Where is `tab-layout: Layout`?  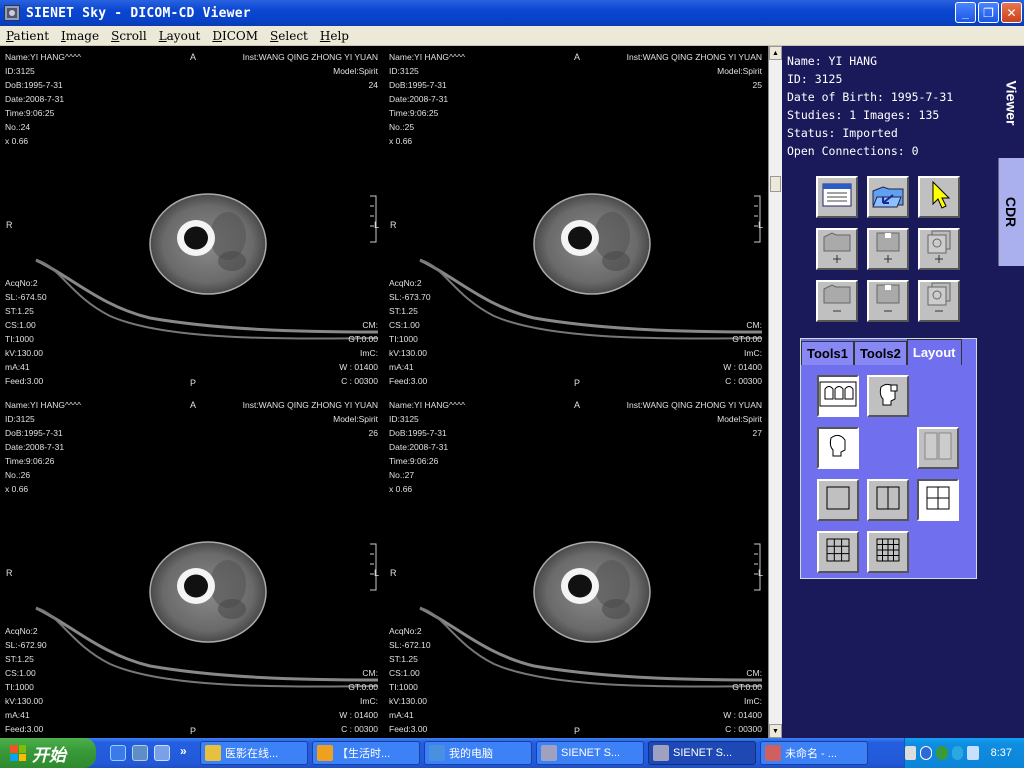
tab-layout: Layout is located at coordinates (934, 352).